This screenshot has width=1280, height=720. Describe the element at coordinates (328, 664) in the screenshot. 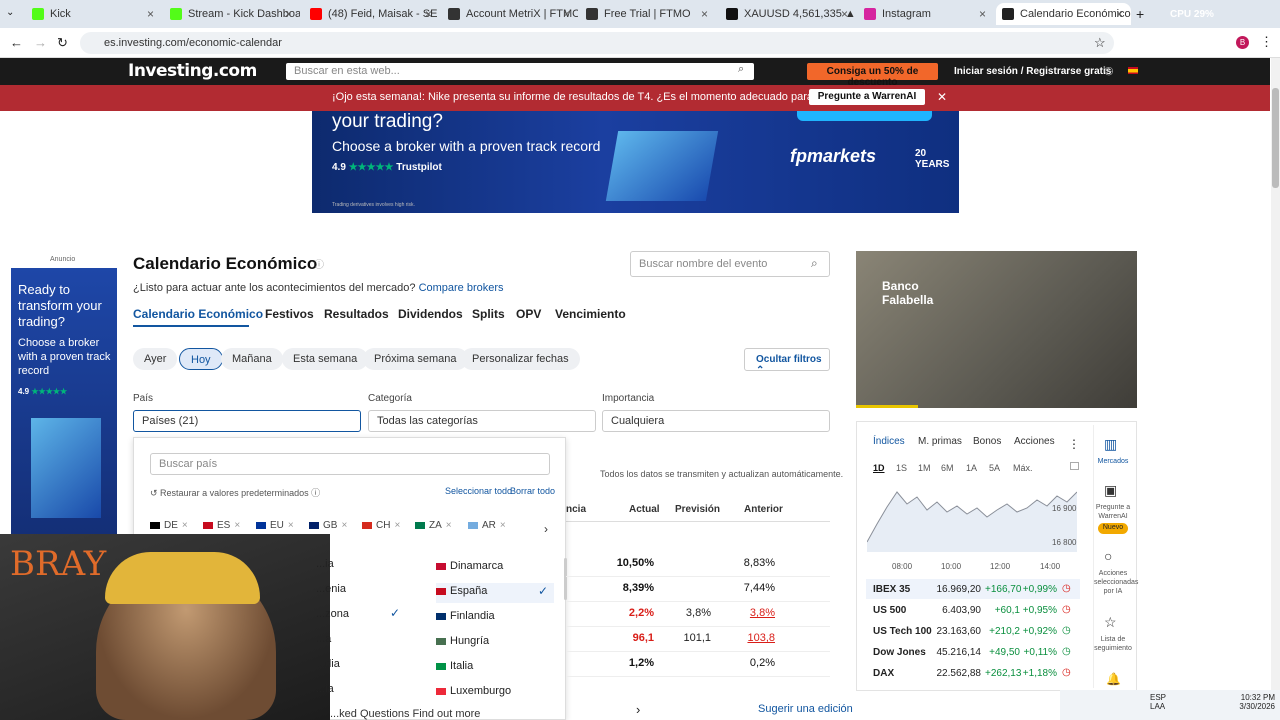

I see `country-option: ...dia` at that location.